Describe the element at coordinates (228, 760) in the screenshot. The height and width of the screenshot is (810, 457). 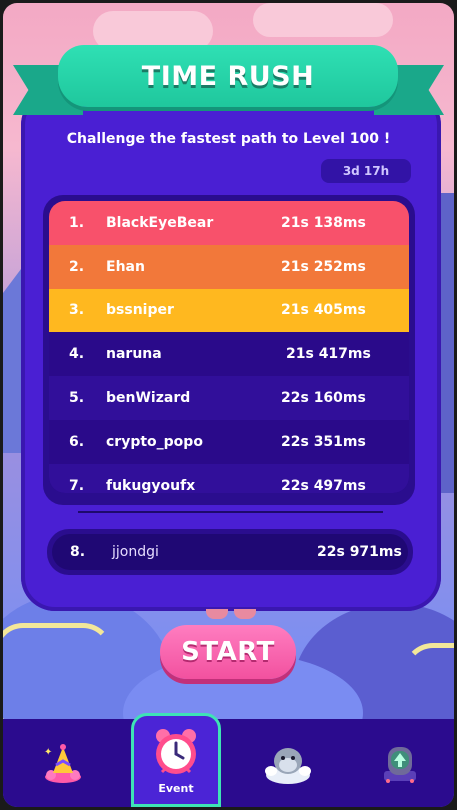
I see `bottom-nav: ✦ Event` at that location.